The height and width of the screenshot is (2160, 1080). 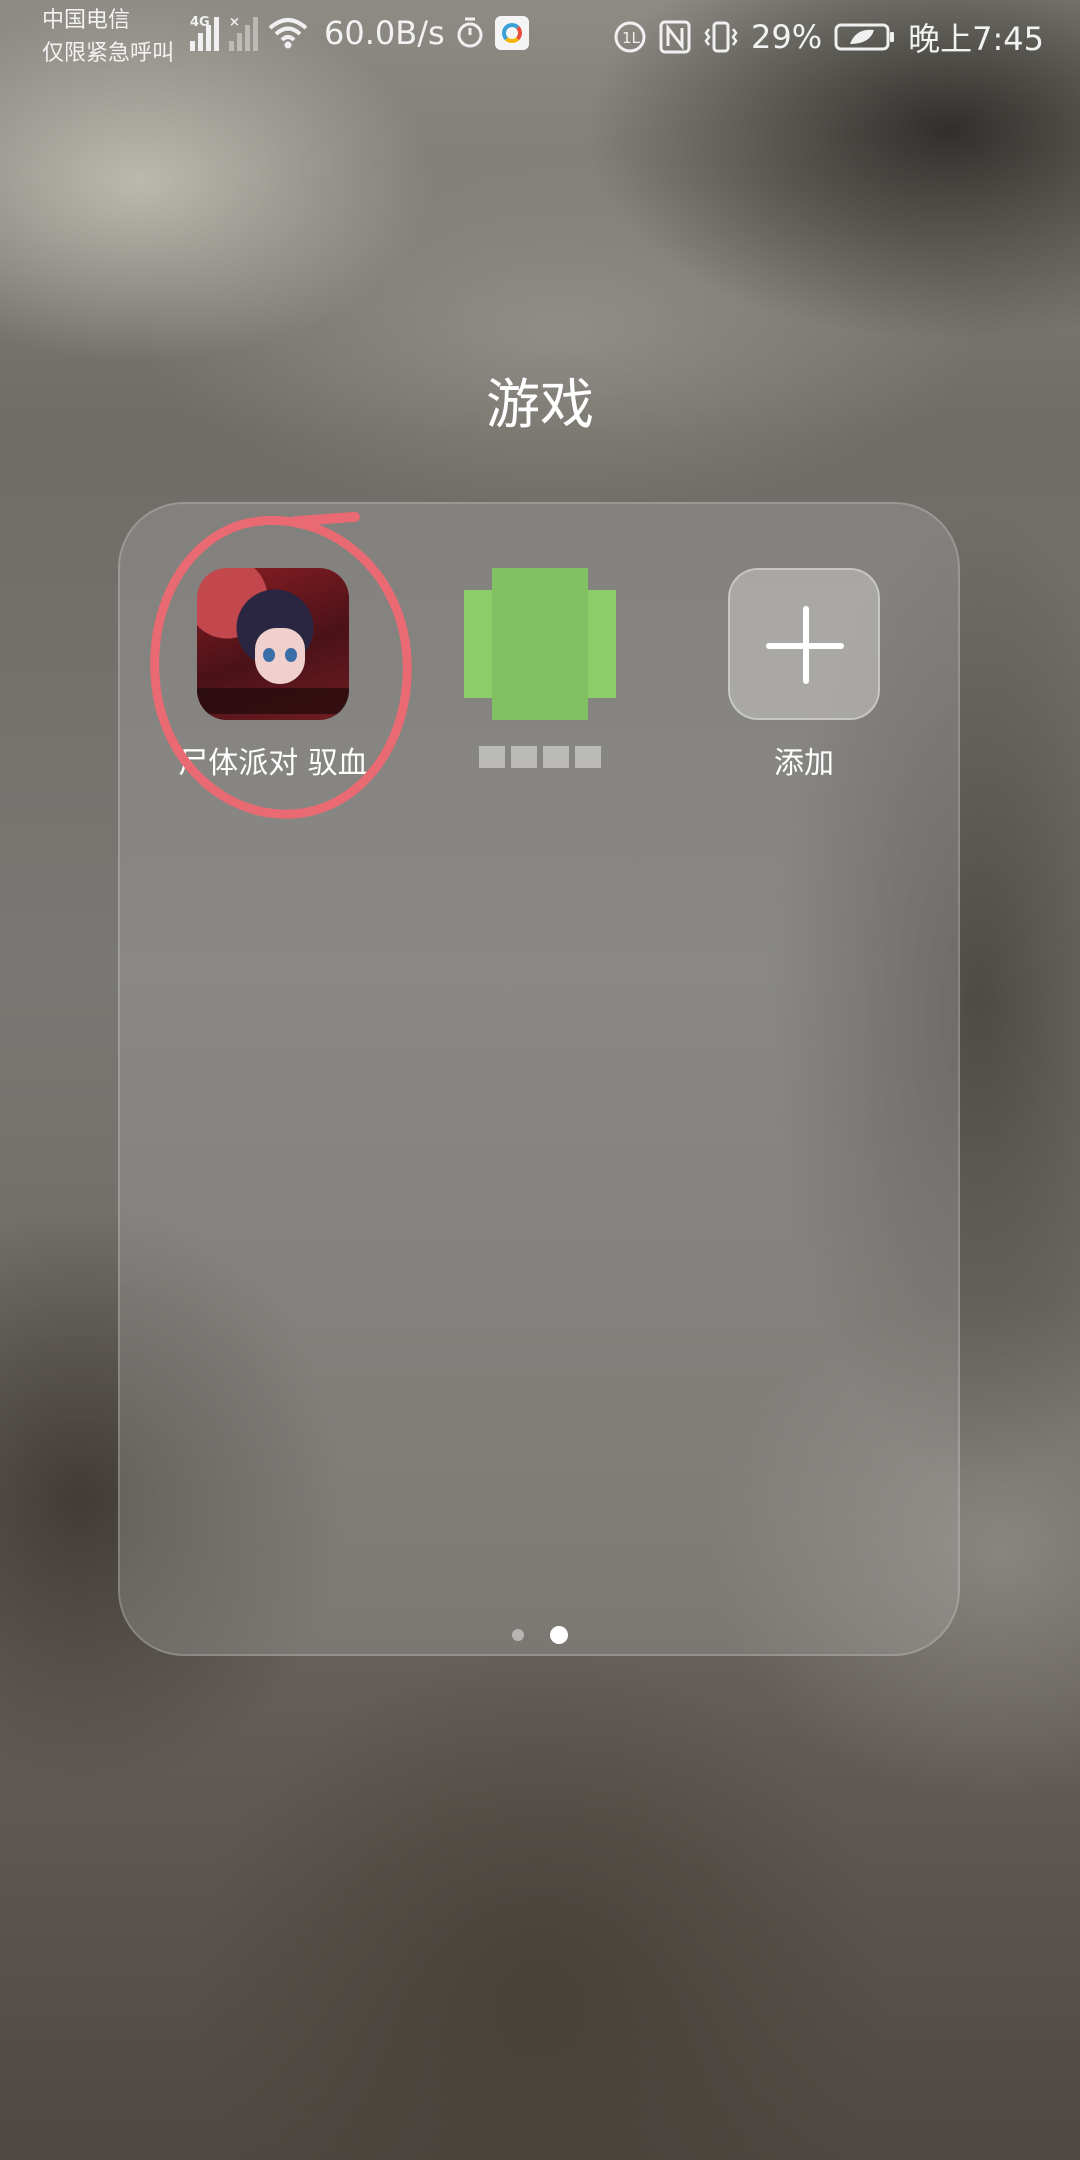 What do you see at coordinates (675, 37) in the screenshot?
I see `nfc-icon` at bounding box center [675, 37].